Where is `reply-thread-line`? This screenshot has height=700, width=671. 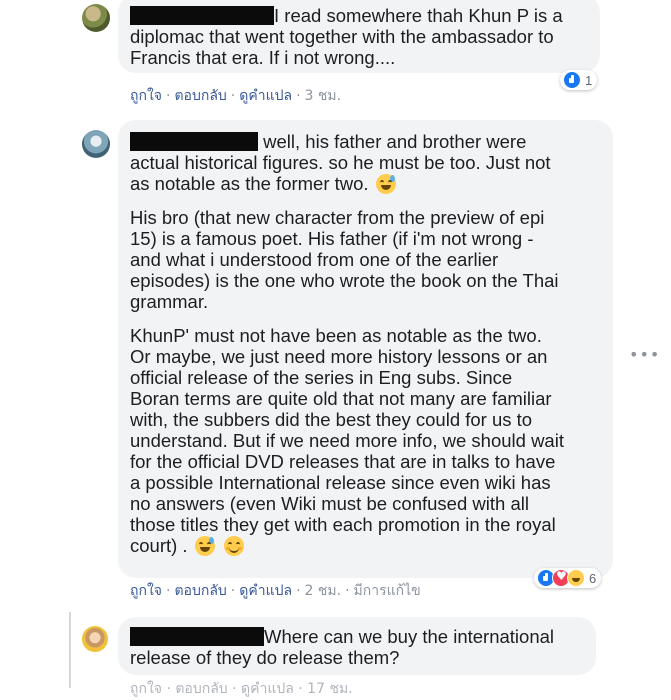
reply-thread-line is located at coordinates (70, 650).